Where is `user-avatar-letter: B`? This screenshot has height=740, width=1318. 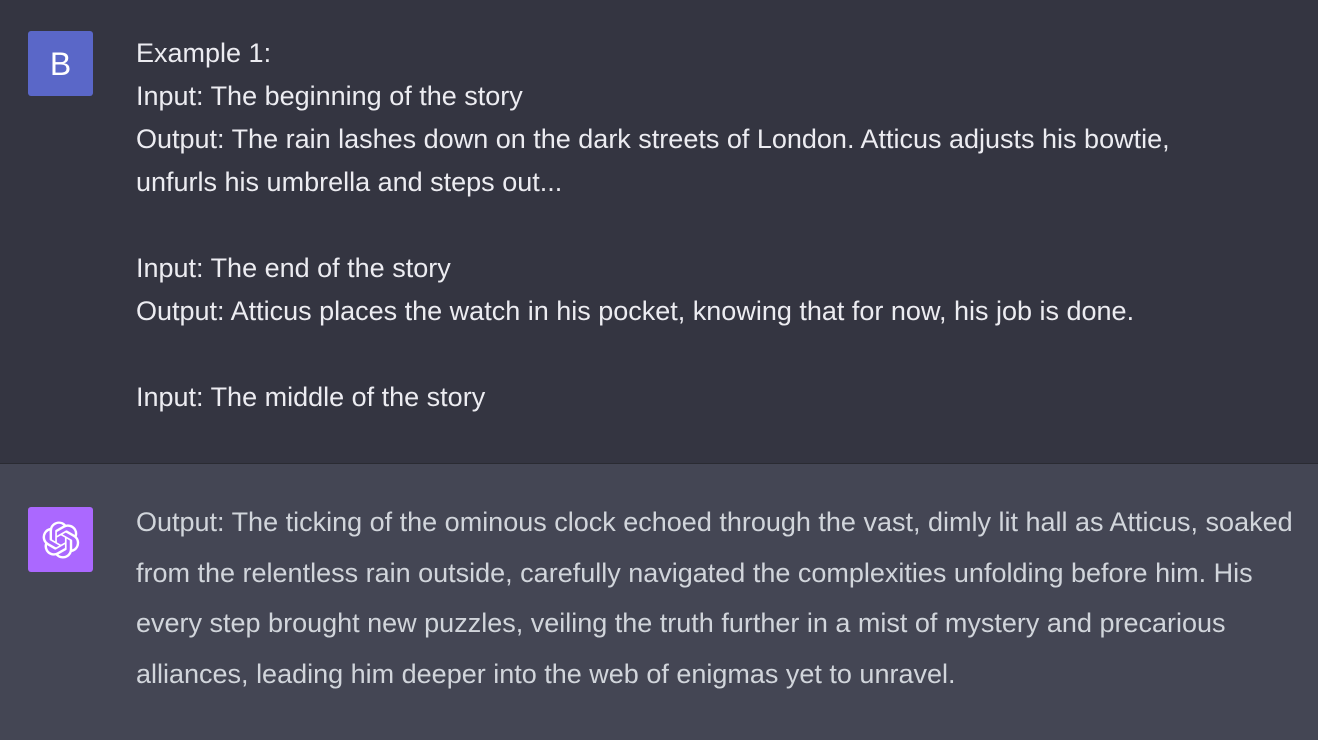 user-avatar-letter: B is located at coordinates (60, 63).